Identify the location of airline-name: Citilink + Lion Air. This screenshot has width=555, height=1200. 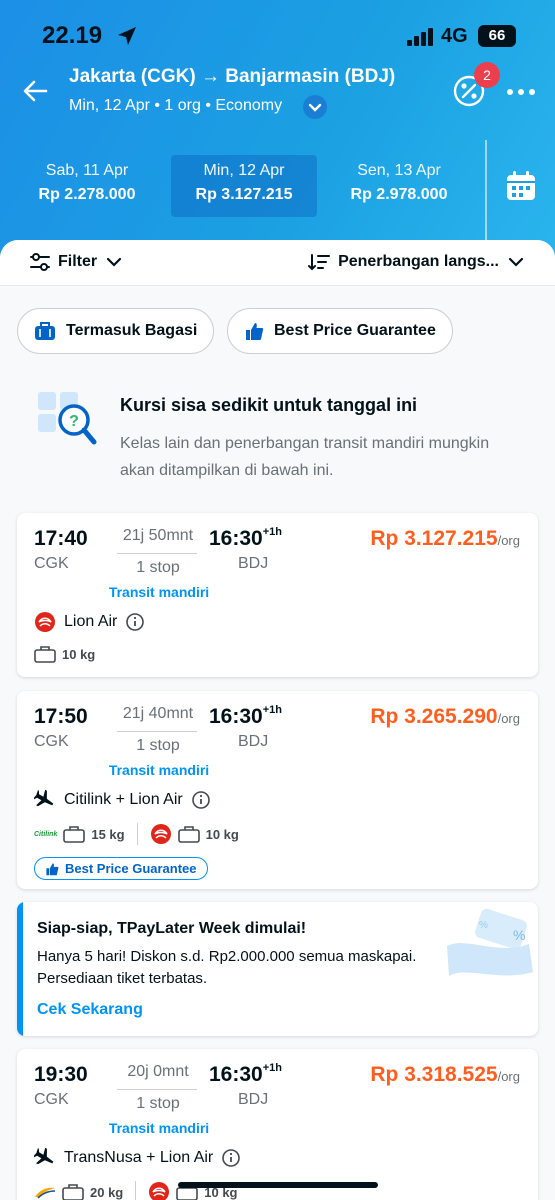
(123, 799).